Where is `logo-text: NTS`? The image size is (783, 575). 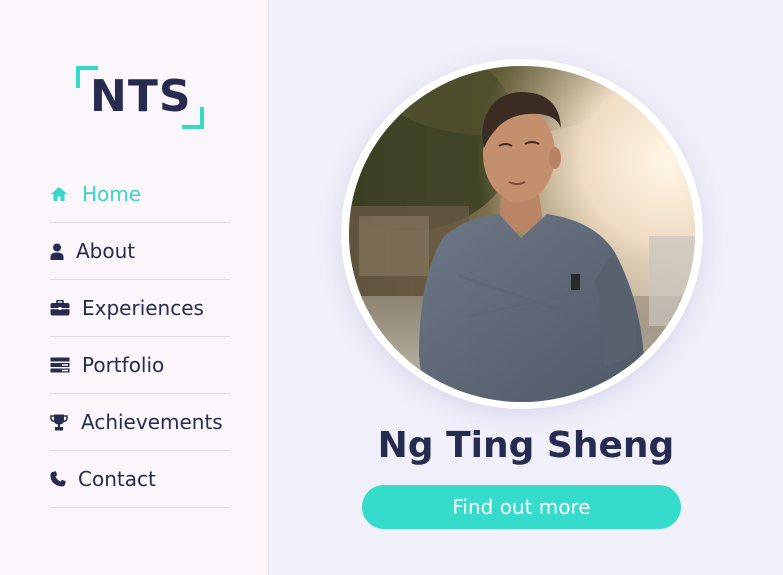 logo-text: NTS is located at coordinates (141, 96).